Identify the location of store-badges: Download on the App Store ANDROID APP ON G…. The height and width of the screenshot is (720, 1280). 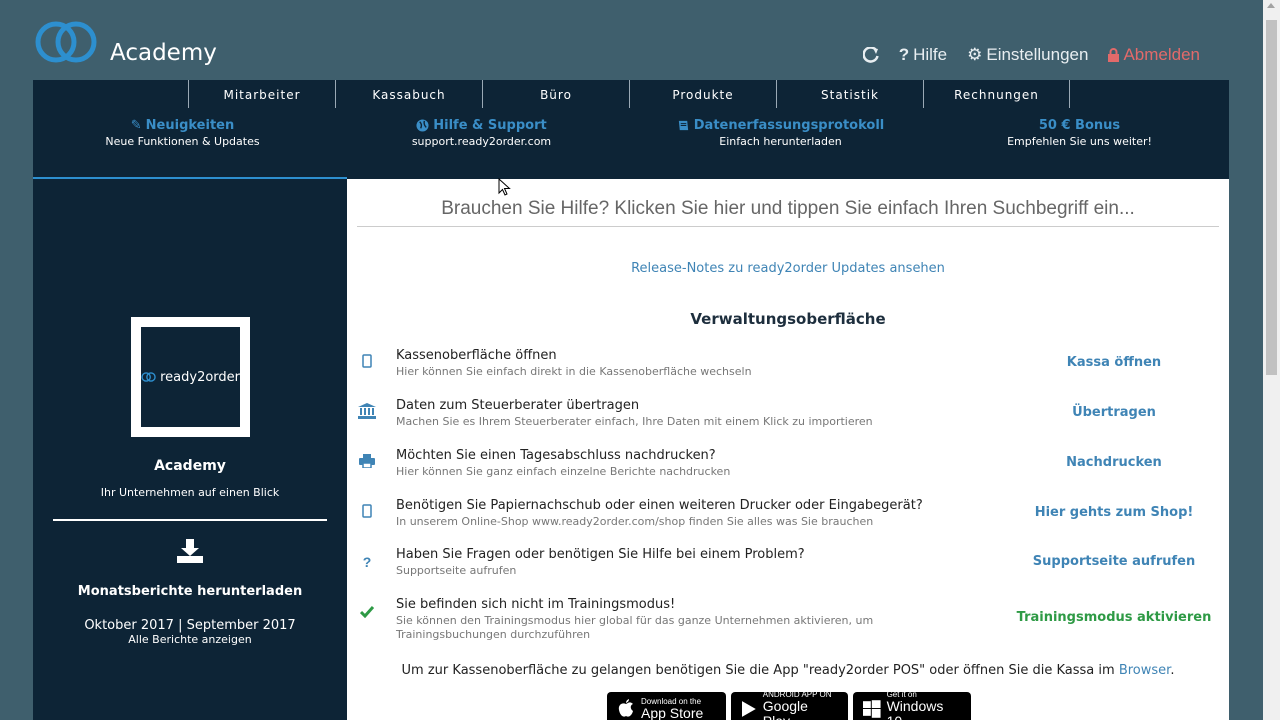
(789, 705).